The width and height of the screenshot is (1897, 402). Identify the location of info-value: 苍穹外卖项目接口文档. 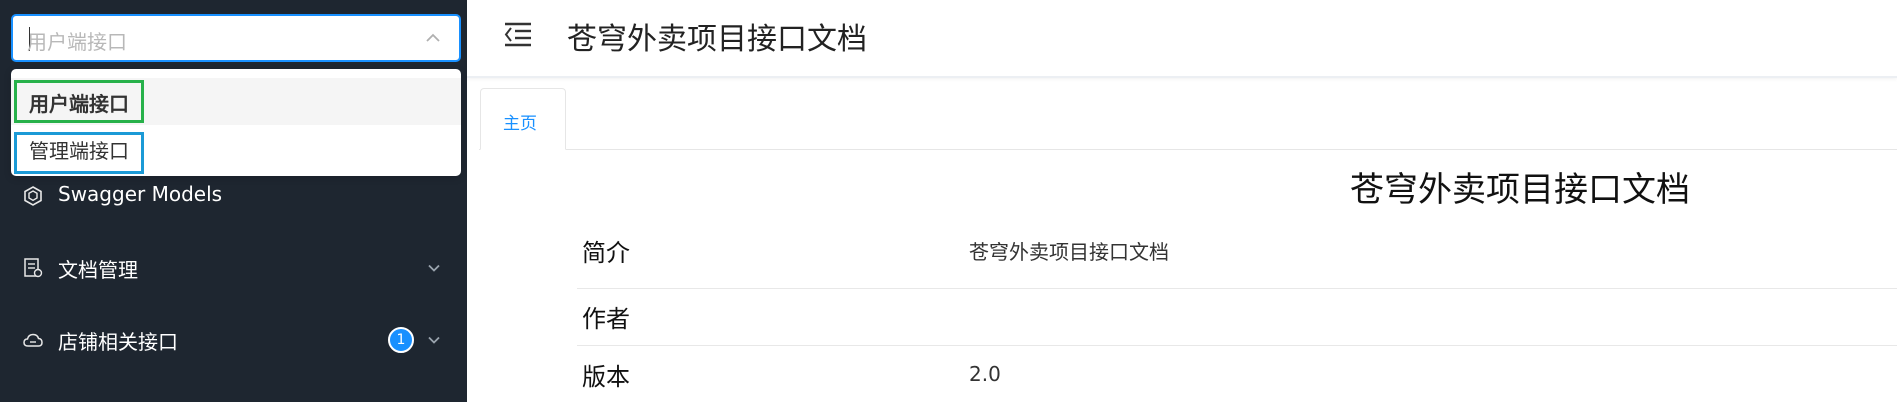
(1069, 252).